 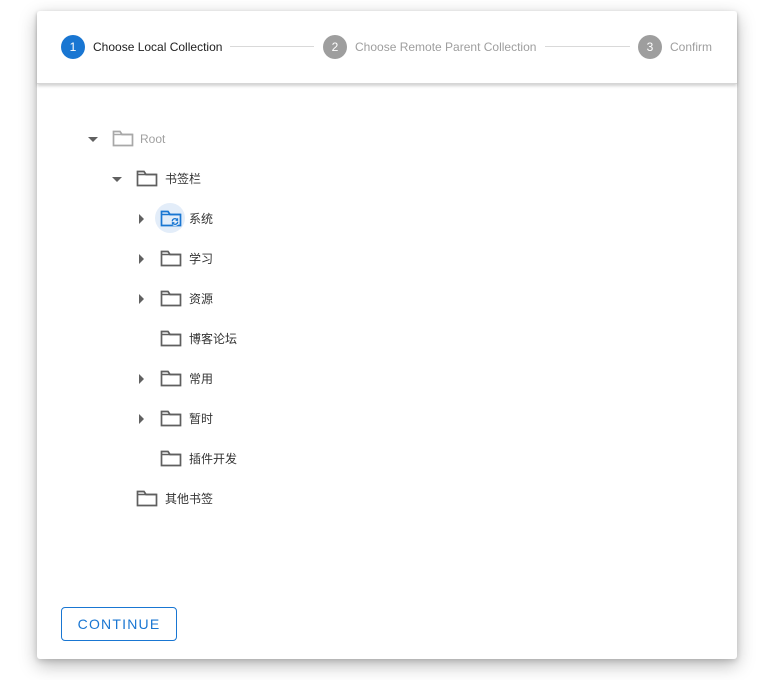 I want to click on step-choose-local: 1 Choose Local Collection, so click(x=141, y=47).